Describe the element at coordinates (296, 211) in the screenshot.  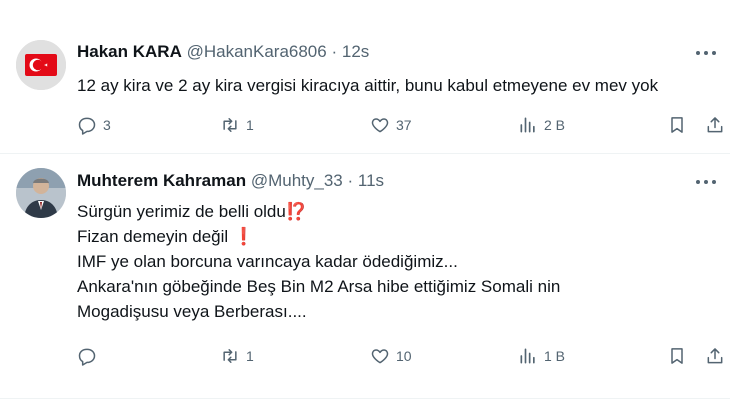
I see `exclamation-question-emoji: ⁉️` at that location.